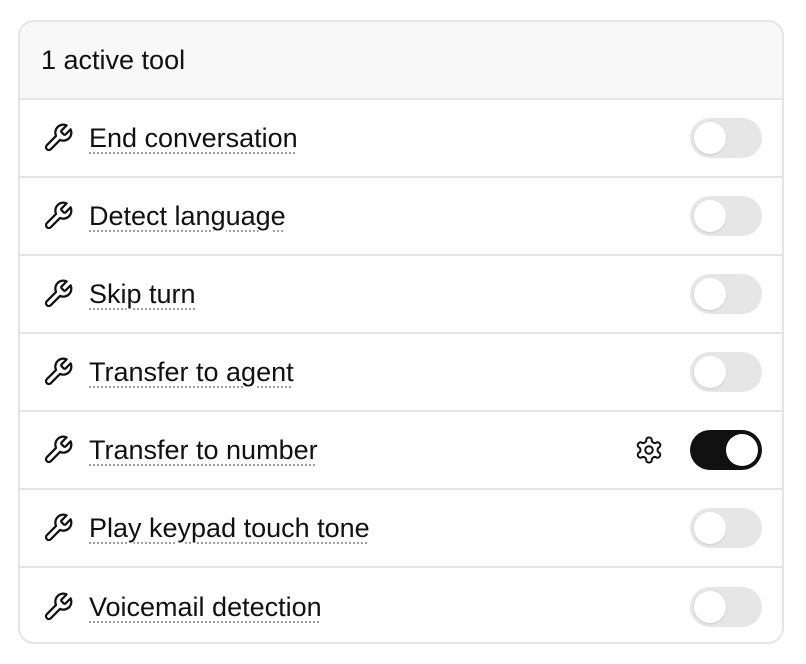 This screenshot has width=806, height=664. Describe the element at coordinates (142, 294) in the screenshot. I see `tool-label: Skip turn` at that location.